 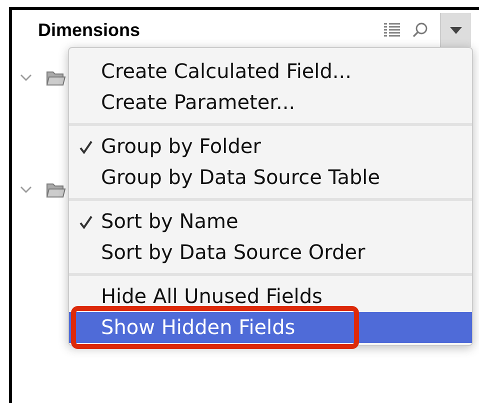 I want to click on search-icon, so click(x=420, y=30).